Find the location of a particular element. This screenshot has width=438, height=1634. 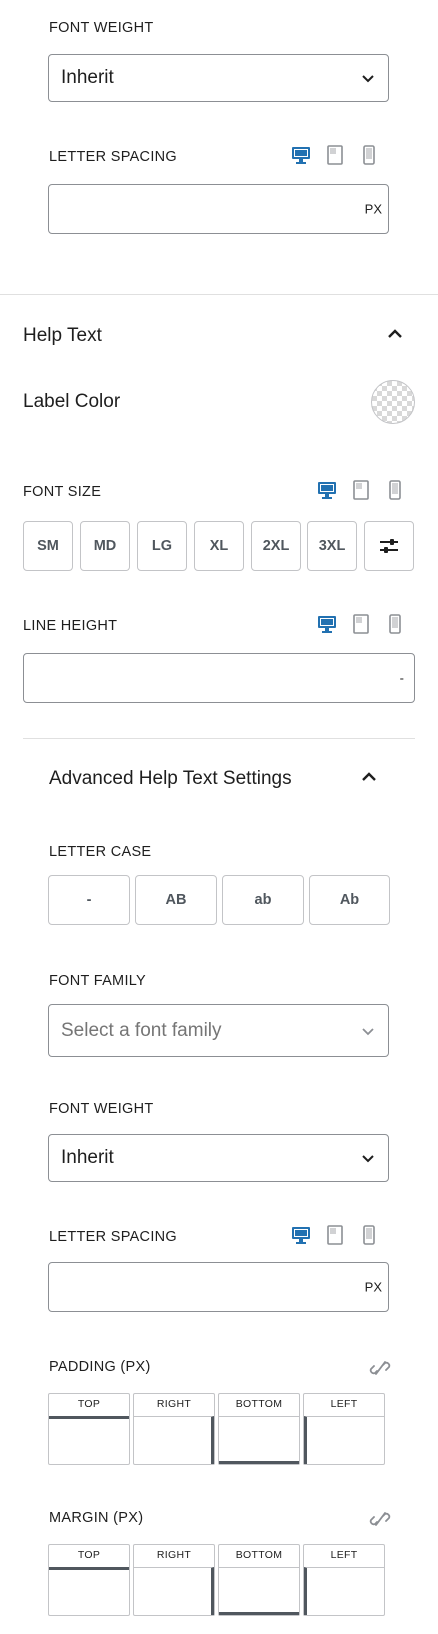

sliders-icon is located at coordinates (389, 546).